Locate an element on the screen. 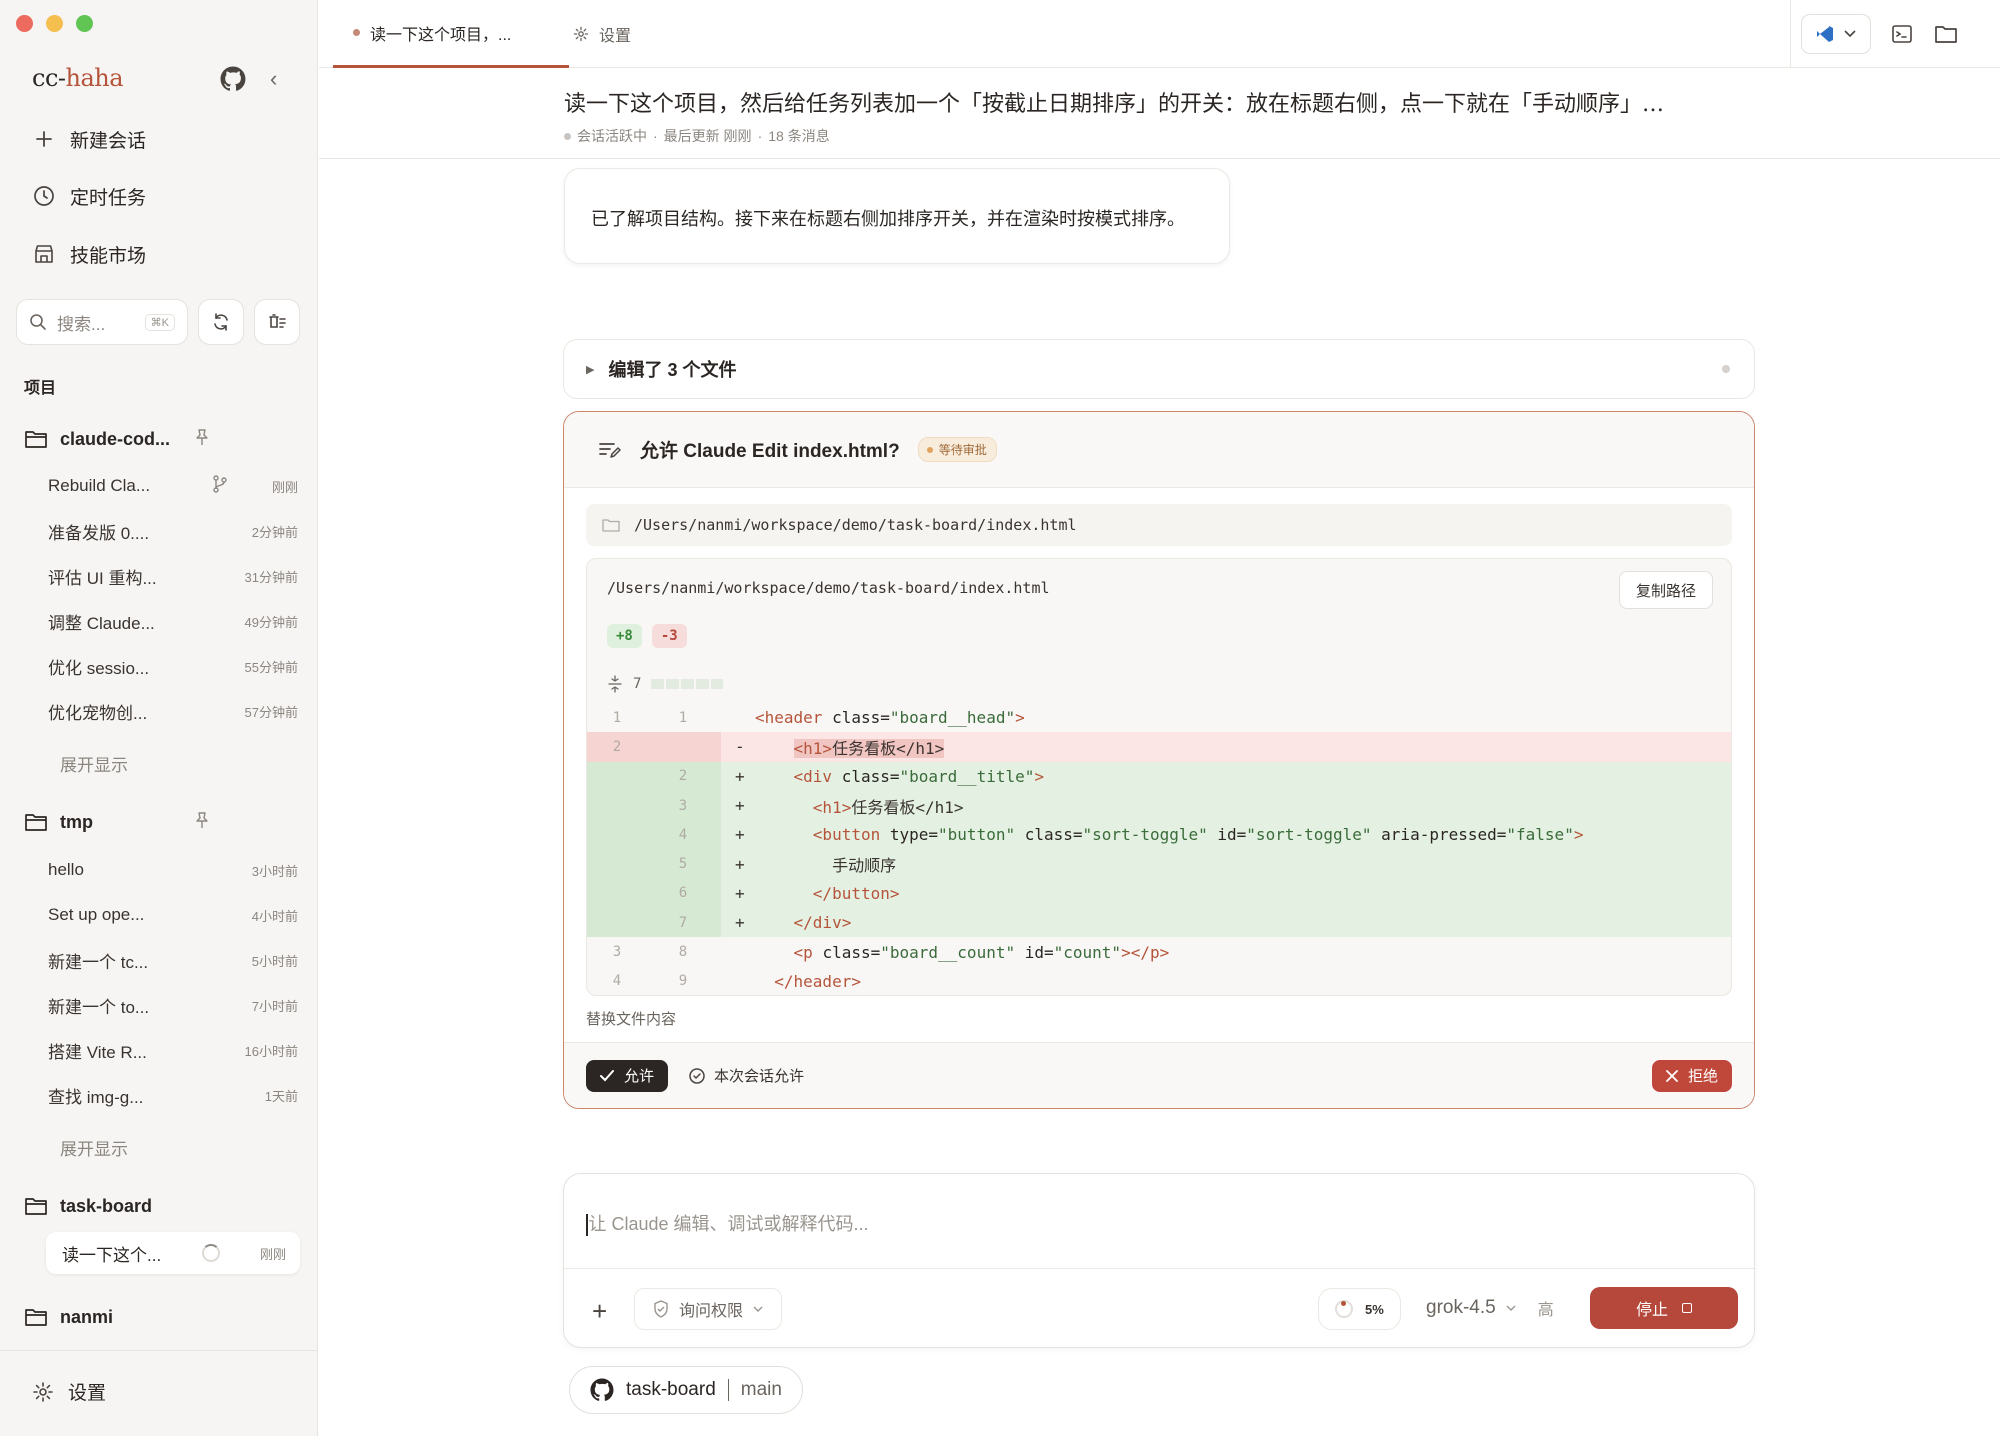 This screenshot has height=1436, width=2000. diff-line: 7 + </div> is located at coordinates (1159, 923).